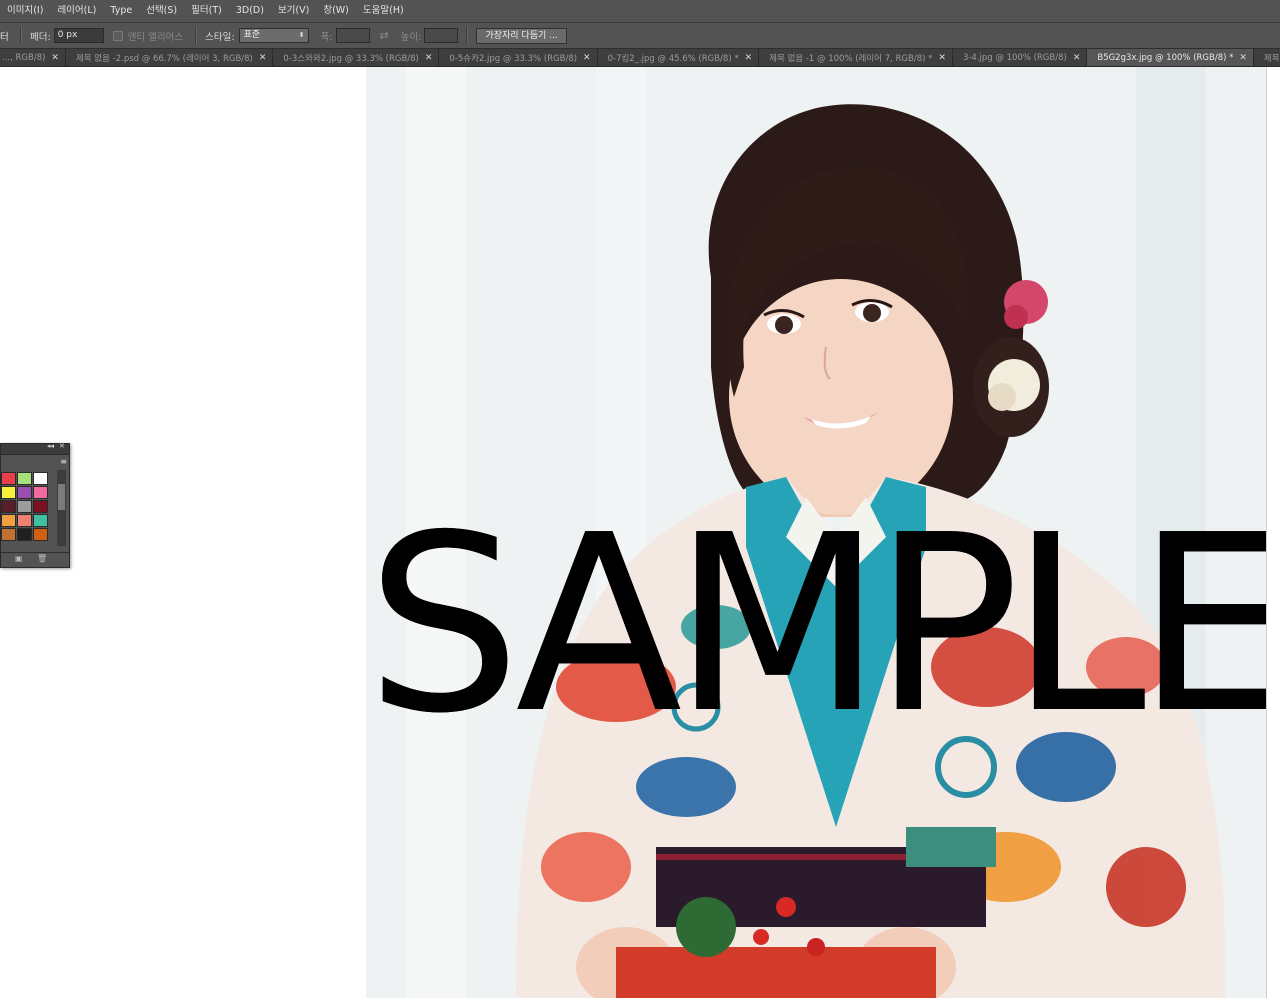 This screenshot has height=998, width=1280. I want to click on document-tab: 제목 없음 -1 @ 100% (레이어 7, RGB/8) * ✕, so click(856, 57).